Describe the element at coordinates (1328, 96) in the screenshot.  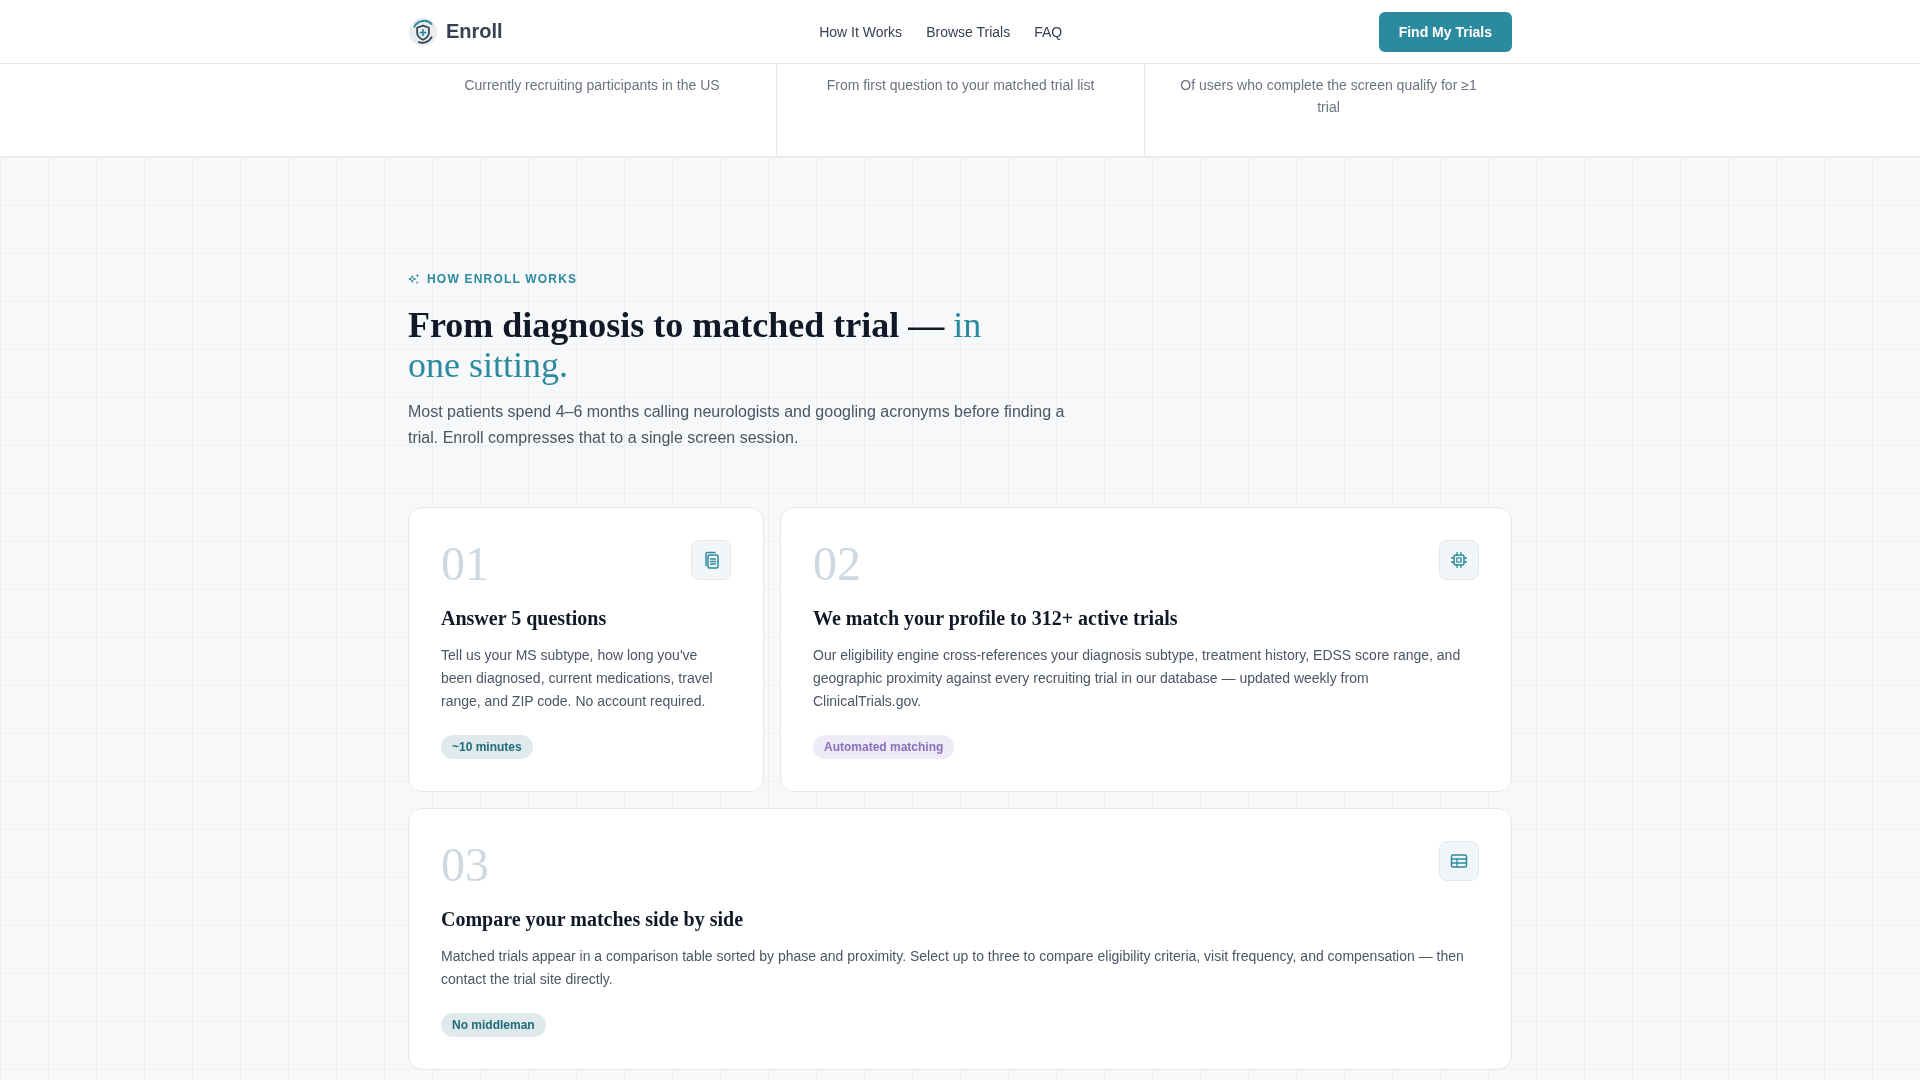
I see `stat-caption: Of users who complete the screen qualify for ≥1 trial` at that location.